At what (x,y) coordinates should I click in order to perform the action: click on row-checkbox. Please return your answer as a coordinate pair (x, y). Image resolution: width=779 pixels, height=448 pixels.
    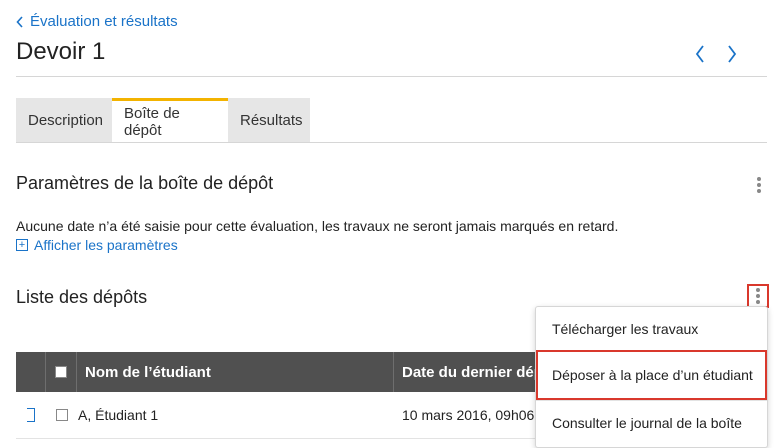
    Looking at the image, I should click on (61, 415).